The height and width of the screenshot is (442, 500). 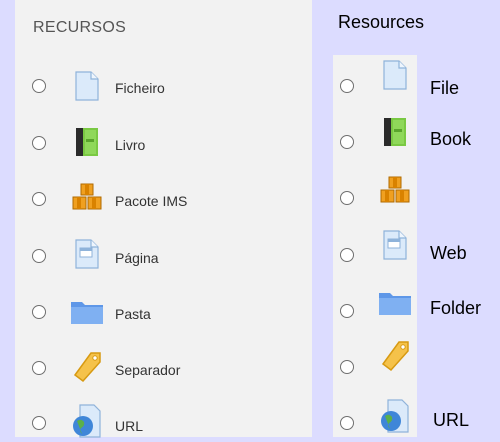 I want to click on section-heading: RECURSOS, so click(x=80, y=27).